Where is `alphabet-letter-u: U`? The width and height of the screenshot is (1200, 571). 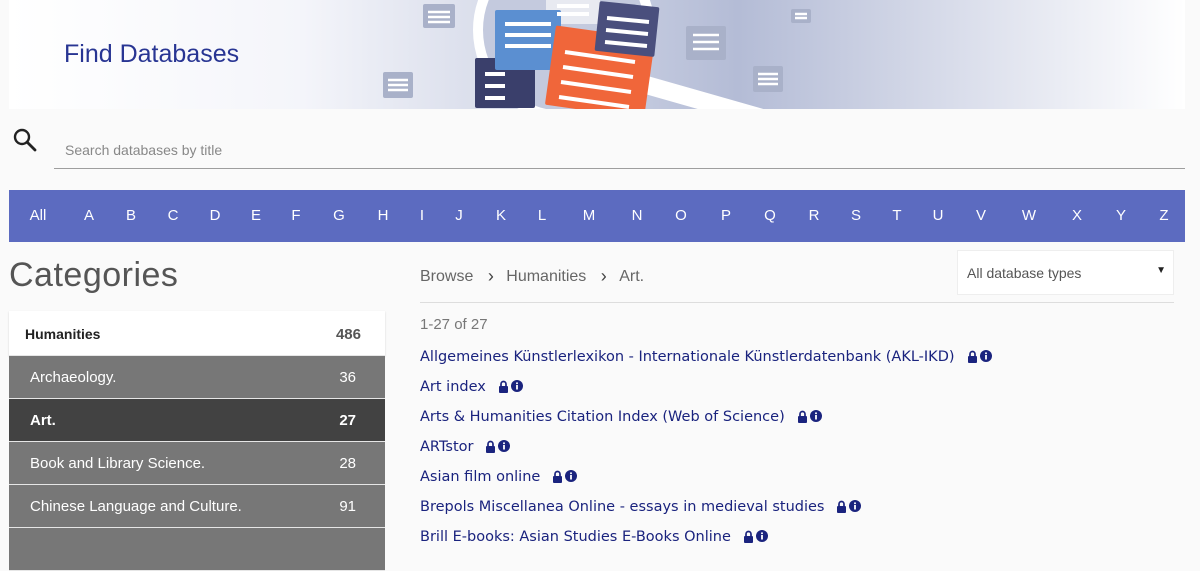 alphabet-letter-u: U is located at coordinates (938, 215).